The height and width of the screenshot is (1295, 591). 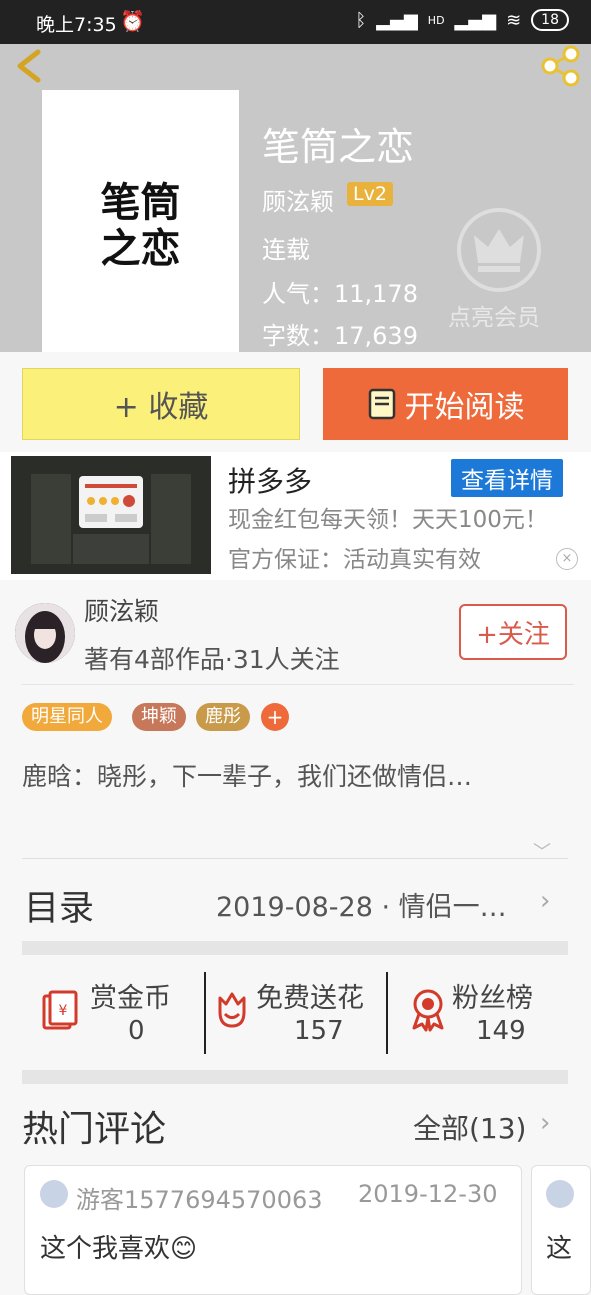 What do you see at coordinates (514, 20) in the screenshot?
I see `wifi-icon: ≋` at bounding box center [514, 20].